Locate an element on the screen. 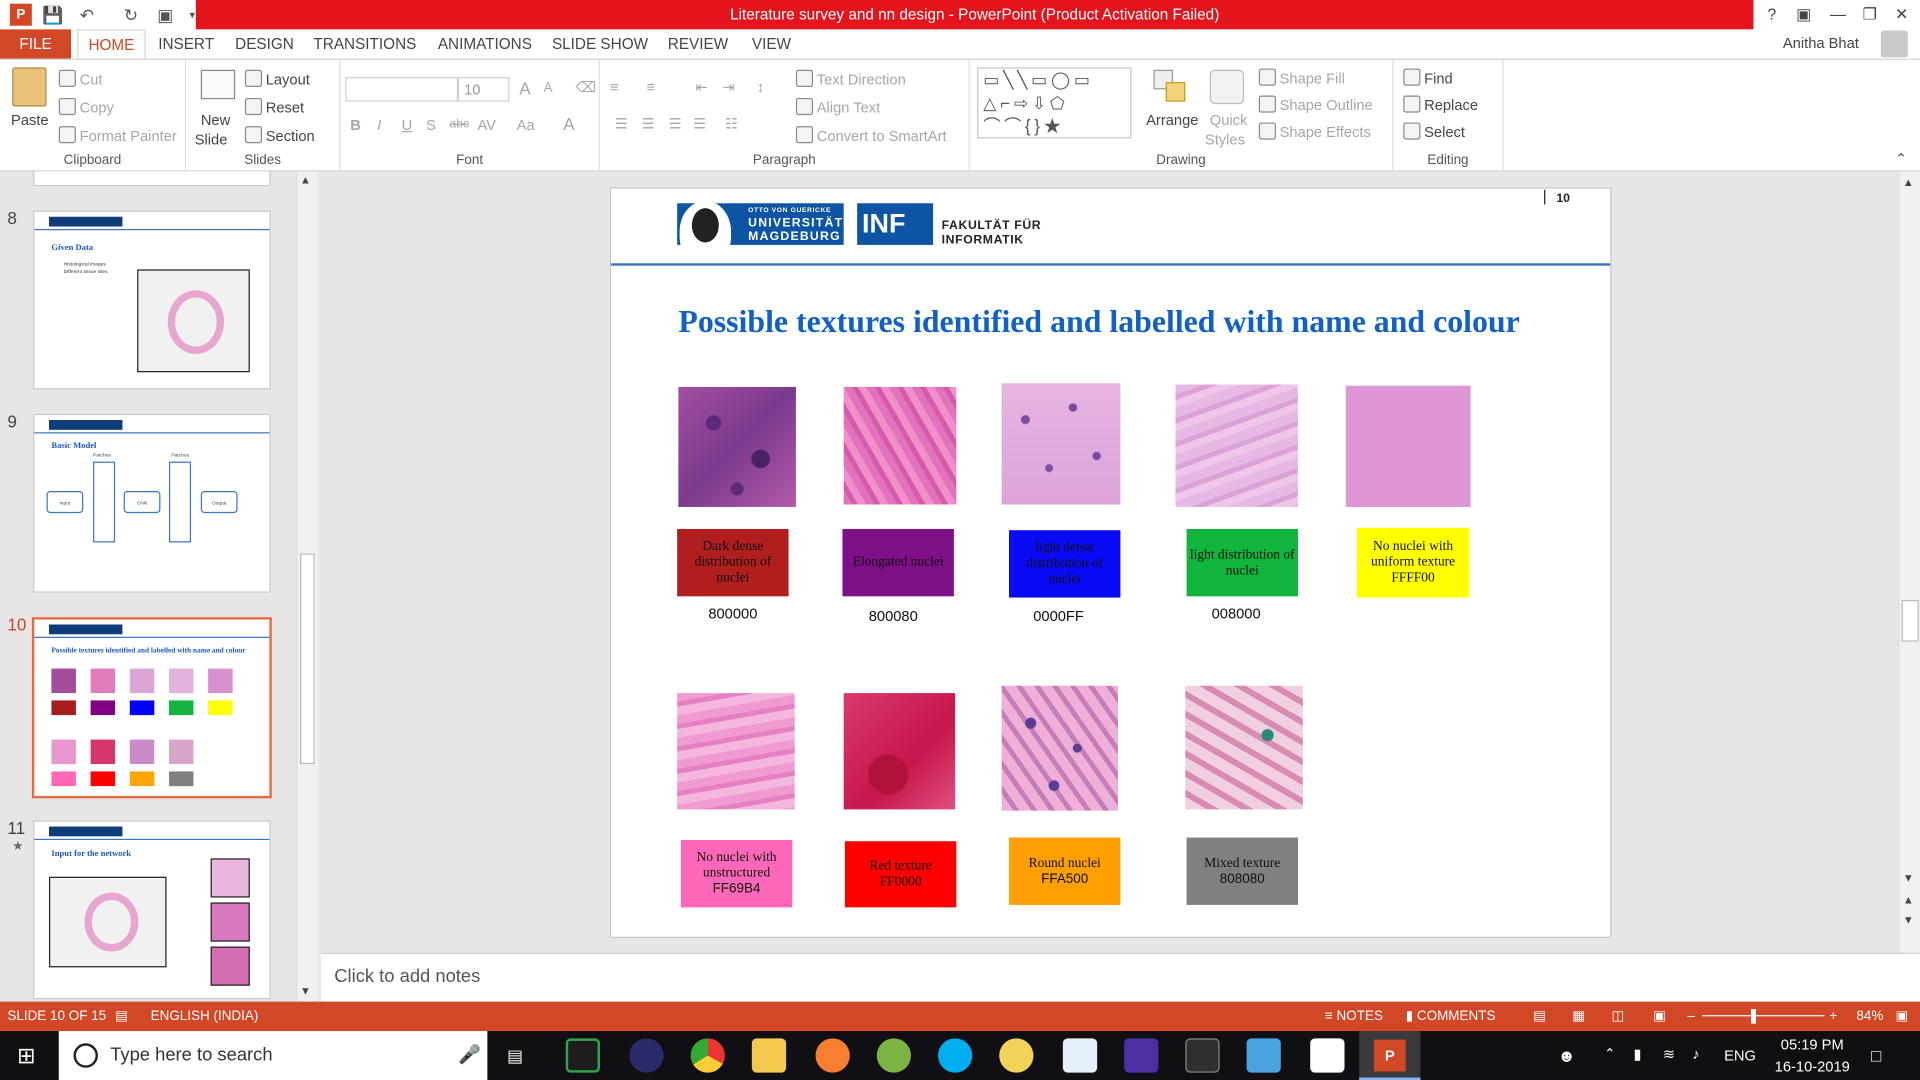 Image resolution: width=1920 pixels, height=1080 pixels. arrange-icon is located at coordinates (1170, 86).